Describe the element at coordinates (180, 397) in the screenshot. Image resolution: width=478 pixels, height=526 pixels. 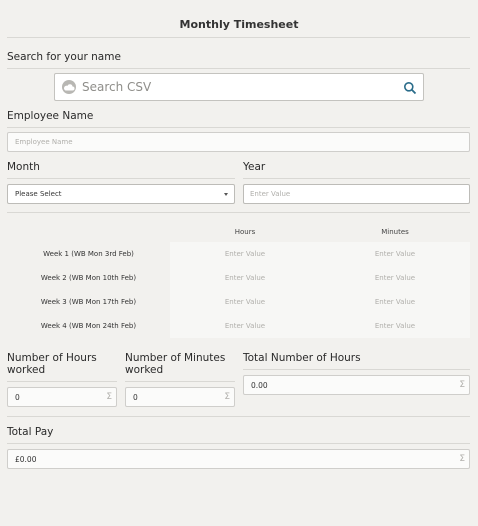
I see `minutes-worked-field: 0 Σ` at that location.